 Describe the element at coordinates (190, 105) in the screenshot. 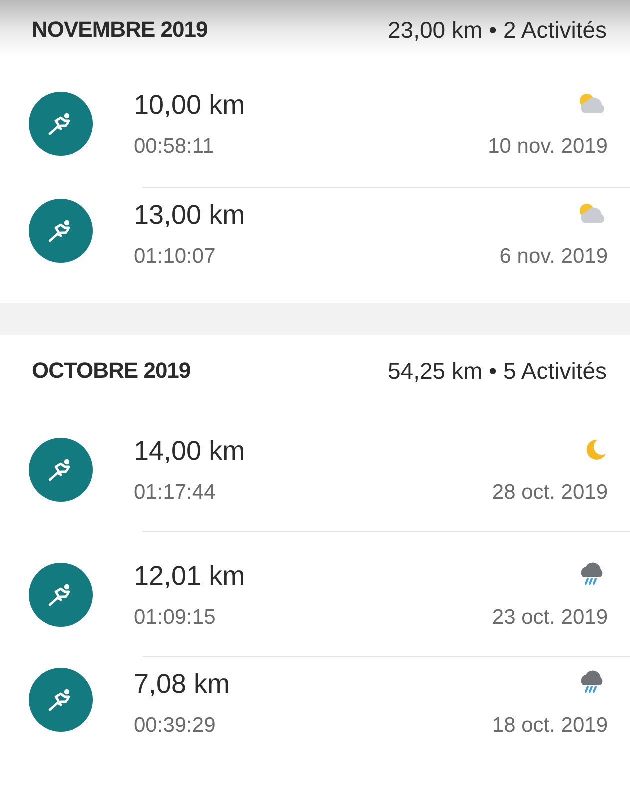

I see `activity-distance: 10,00 km` at that location.